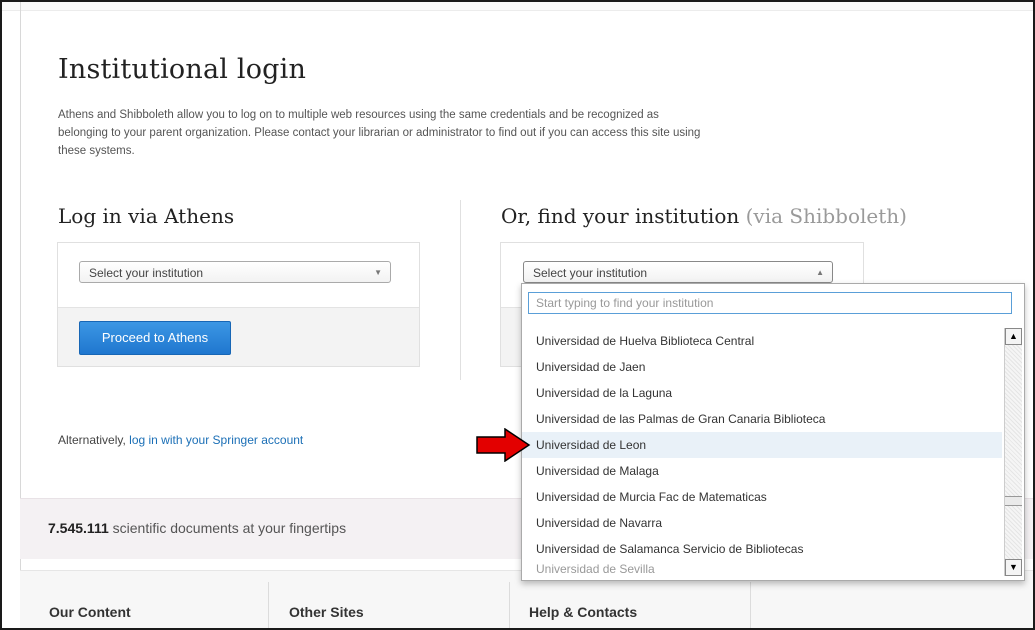 The width and height of the screenshot is (1035, 630). Describe the element at coordinates (678, 272) in the screenshot. I see `shibboleth-institution-select: Select your institution ▲` at that location.